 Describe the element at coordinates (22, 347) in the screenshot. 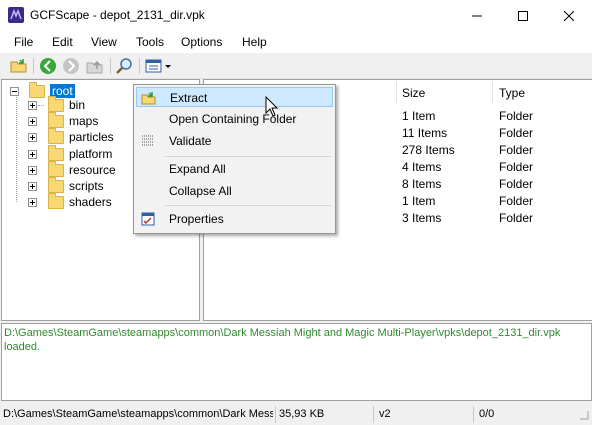

I see `log-line: loaded.` at that location.